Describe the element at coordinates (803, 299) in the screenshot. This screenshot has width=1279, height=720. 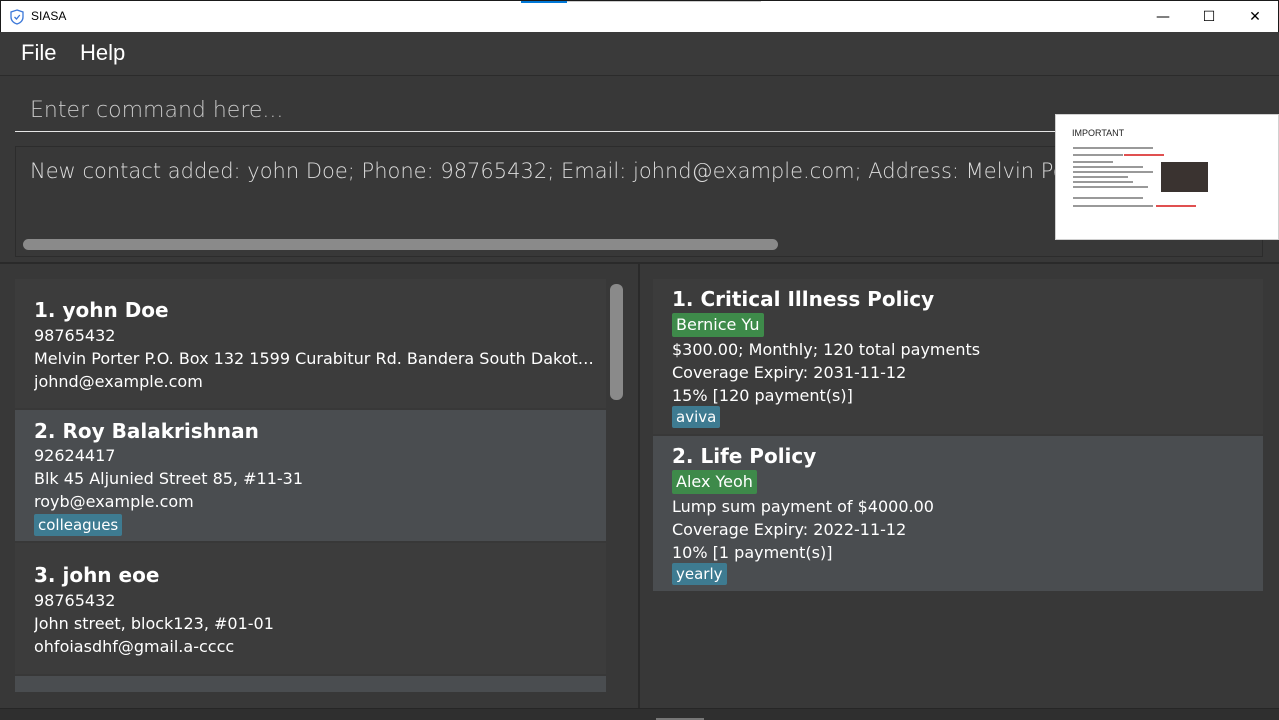
I see `policy-name: 1. Critical Illness Policy` at that location.